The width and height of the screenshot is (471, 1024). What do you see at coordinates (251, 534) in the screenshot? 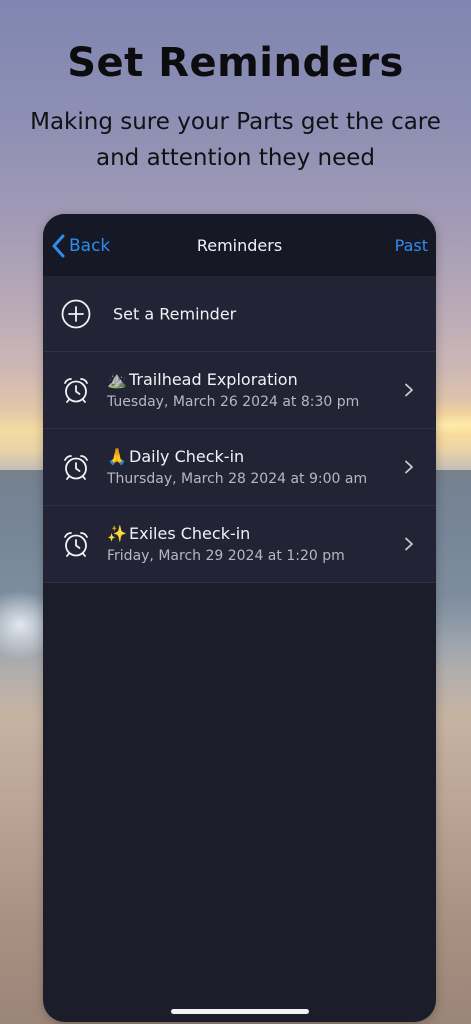
I see `reminder-title: ✨ Exiles Check-in` at bounding box center [251, 534].